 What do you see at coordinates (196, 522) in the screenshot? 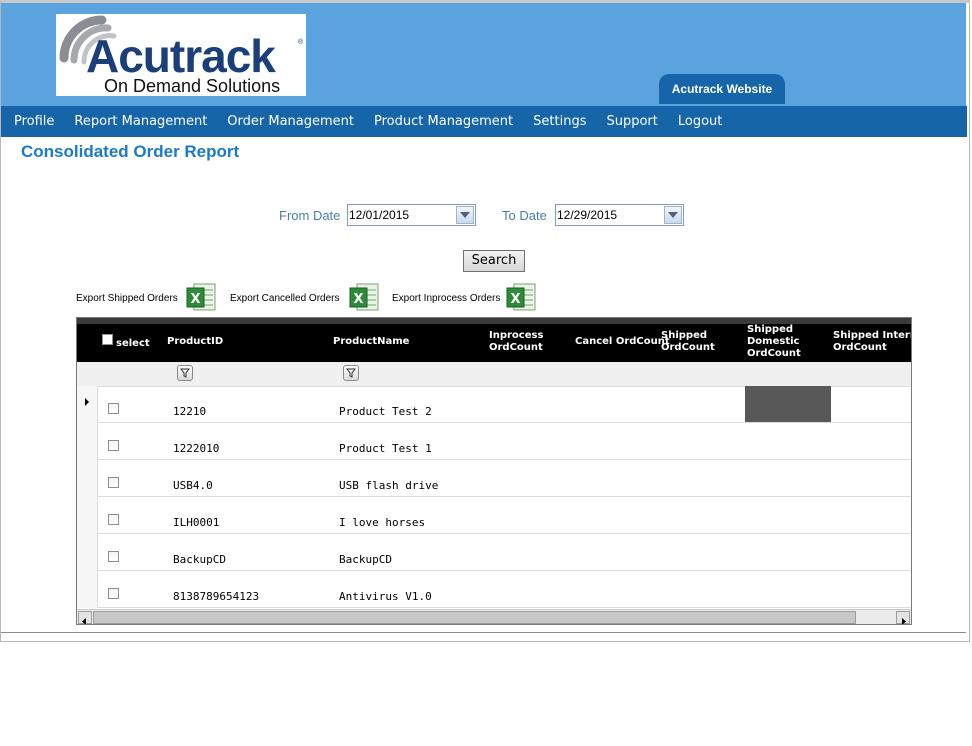
I see `cell-product-id: ILH0001` at bounding box center [196, 522].